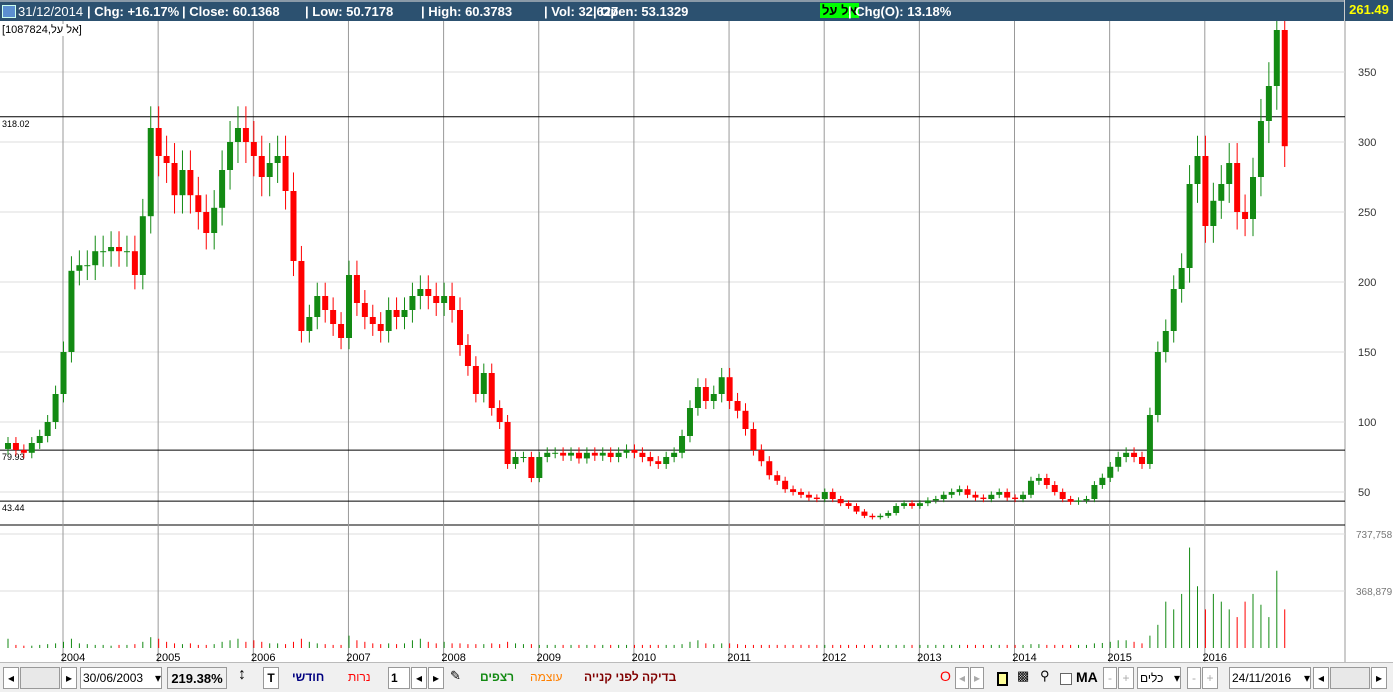 This screenshot has height=692, width=1393. I want to click on o-button: O, so click(945, 676).